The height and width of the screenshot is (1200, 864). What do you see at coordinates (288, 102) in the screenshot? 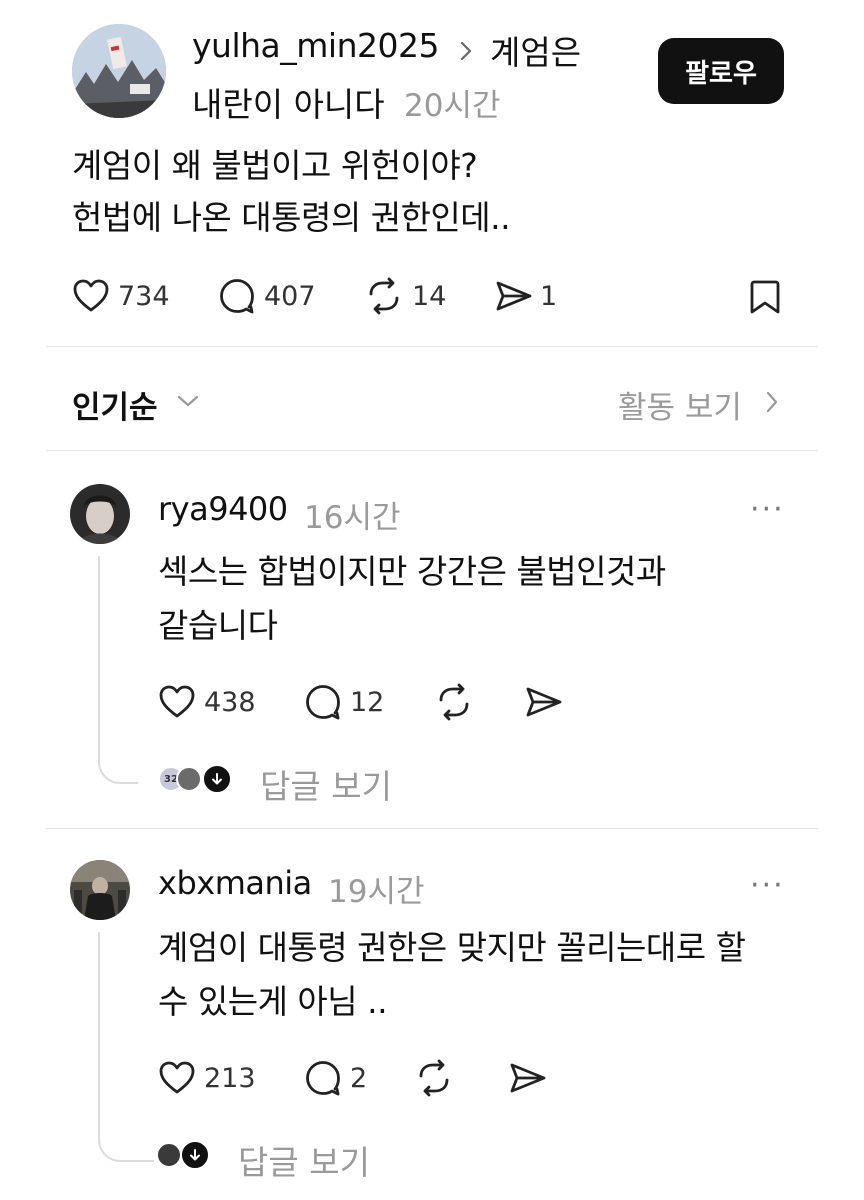
I see `post-topic-continued: 내란이 아니다` at bounding box center [288, 102].